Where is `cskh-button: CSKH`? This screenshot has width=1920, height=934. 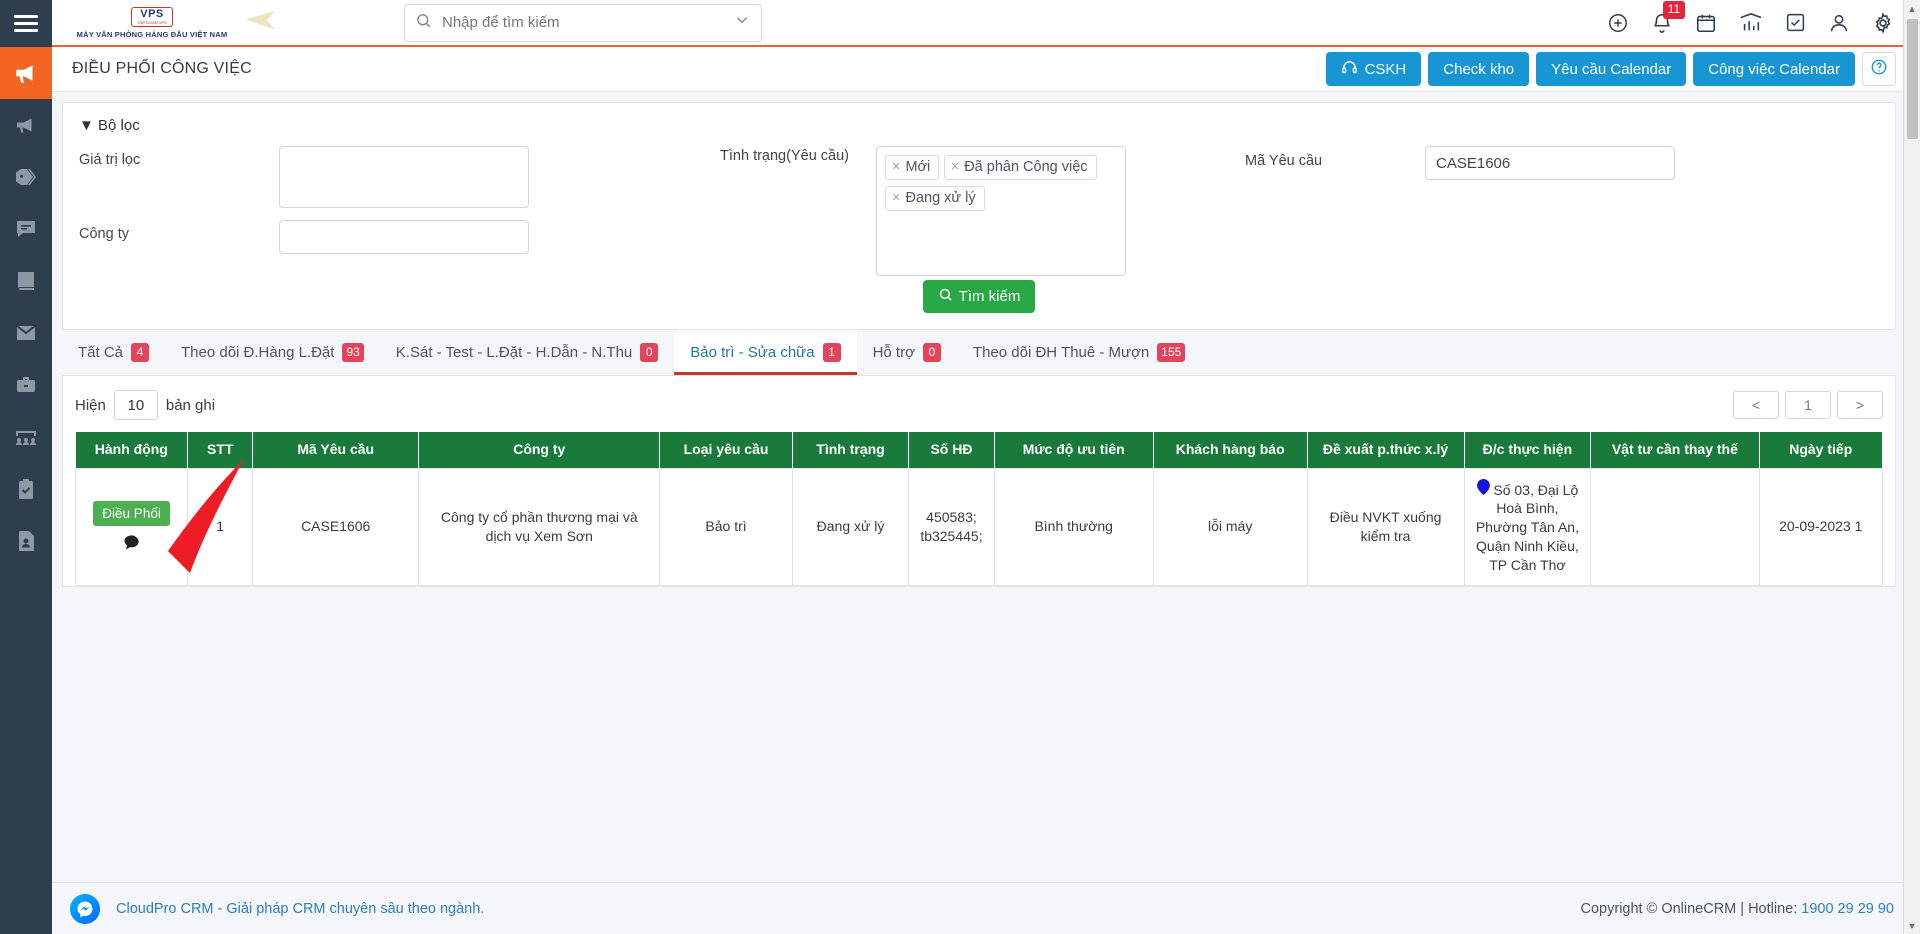
cskh-button: CSKH is located at coordinates (1373, 69).